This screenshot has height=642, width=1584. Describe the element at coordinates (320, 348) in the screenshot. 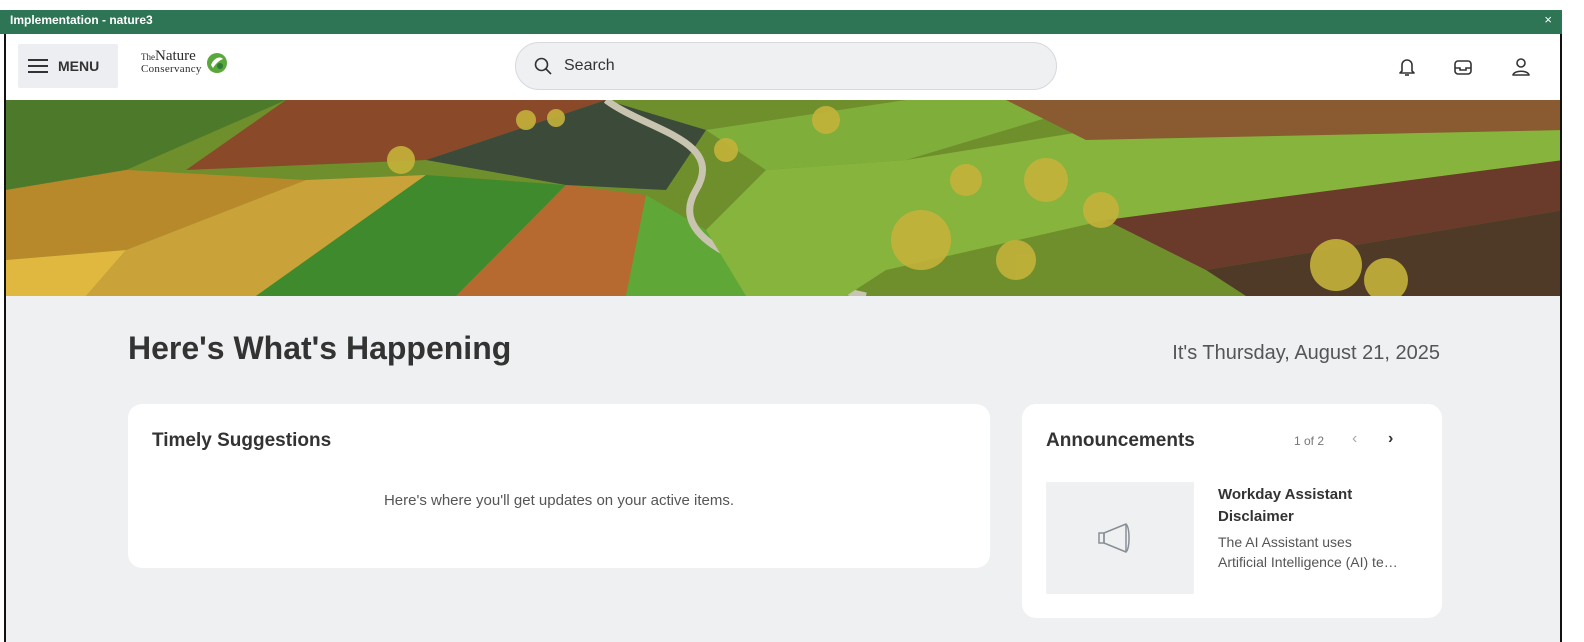

I see `page-title: Here's What's Happening` at that location.